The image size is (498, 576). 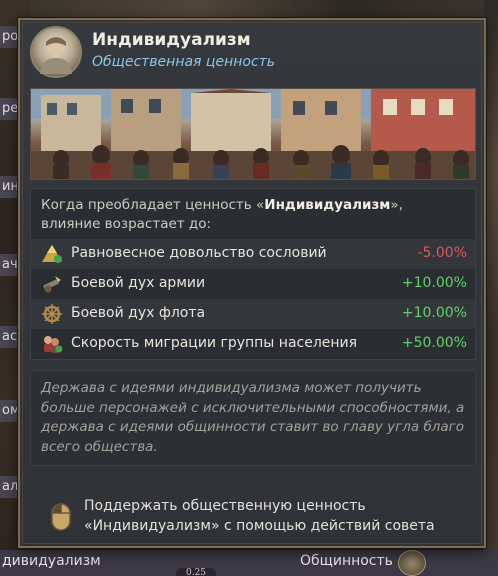 I want to click on effect-row: Боевой дух флота +10.00%, so click(x=253, y=314).